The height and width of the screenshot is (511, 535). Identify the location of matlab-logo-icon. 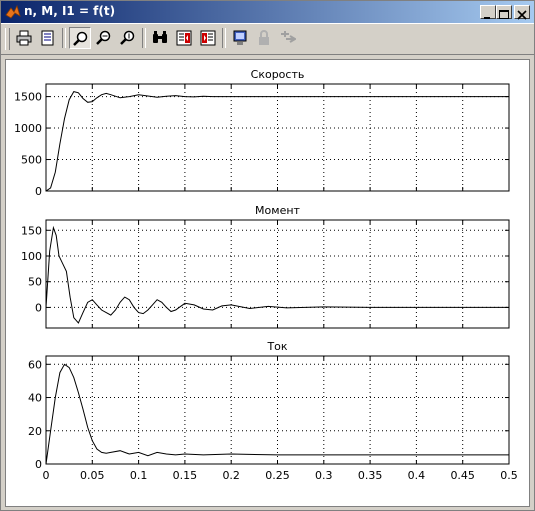
(13, 11).